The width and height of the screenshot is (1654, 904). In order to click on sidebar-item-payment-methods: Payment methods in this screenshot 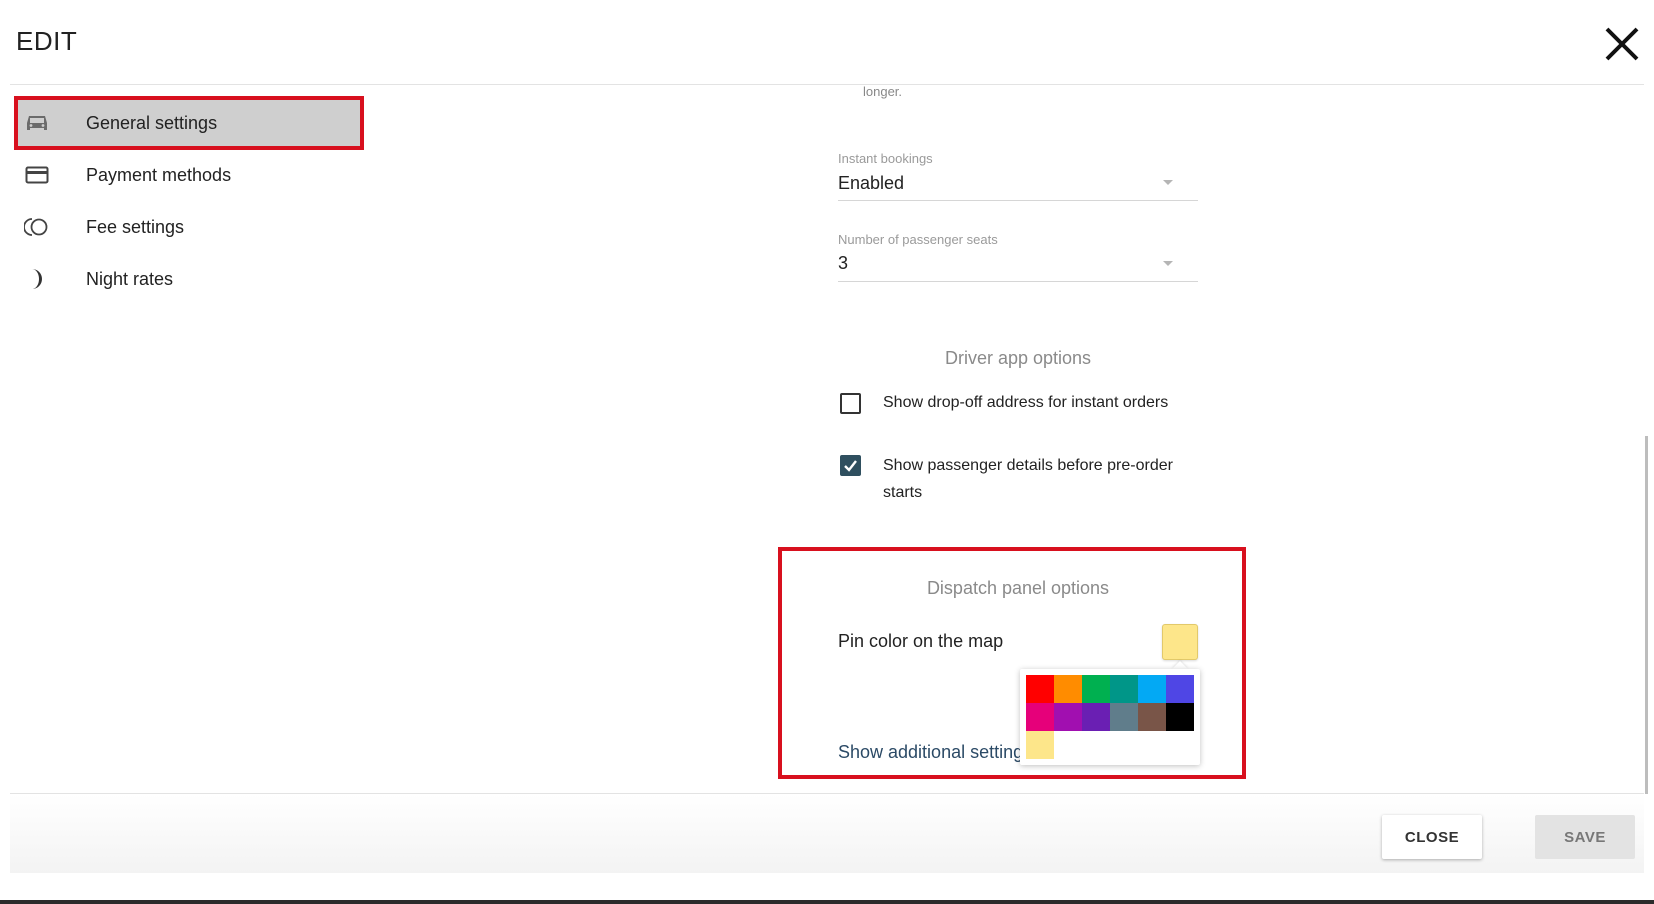, I will do `click(189, 175)`.